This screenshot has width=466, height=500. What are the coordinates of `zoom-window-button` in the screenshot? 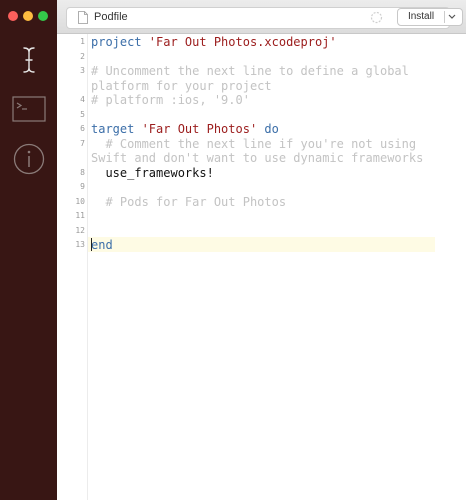 It's located at (43, 16).